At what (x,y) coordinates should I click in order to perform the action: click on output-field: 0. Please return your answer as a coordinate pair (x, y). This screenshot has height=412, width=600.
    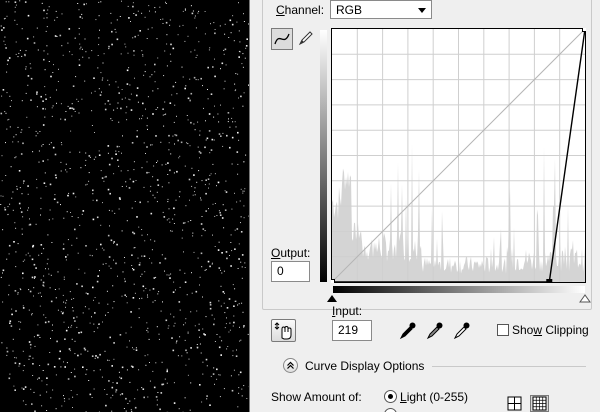
    Looking at the image, I should click on (290, 271).